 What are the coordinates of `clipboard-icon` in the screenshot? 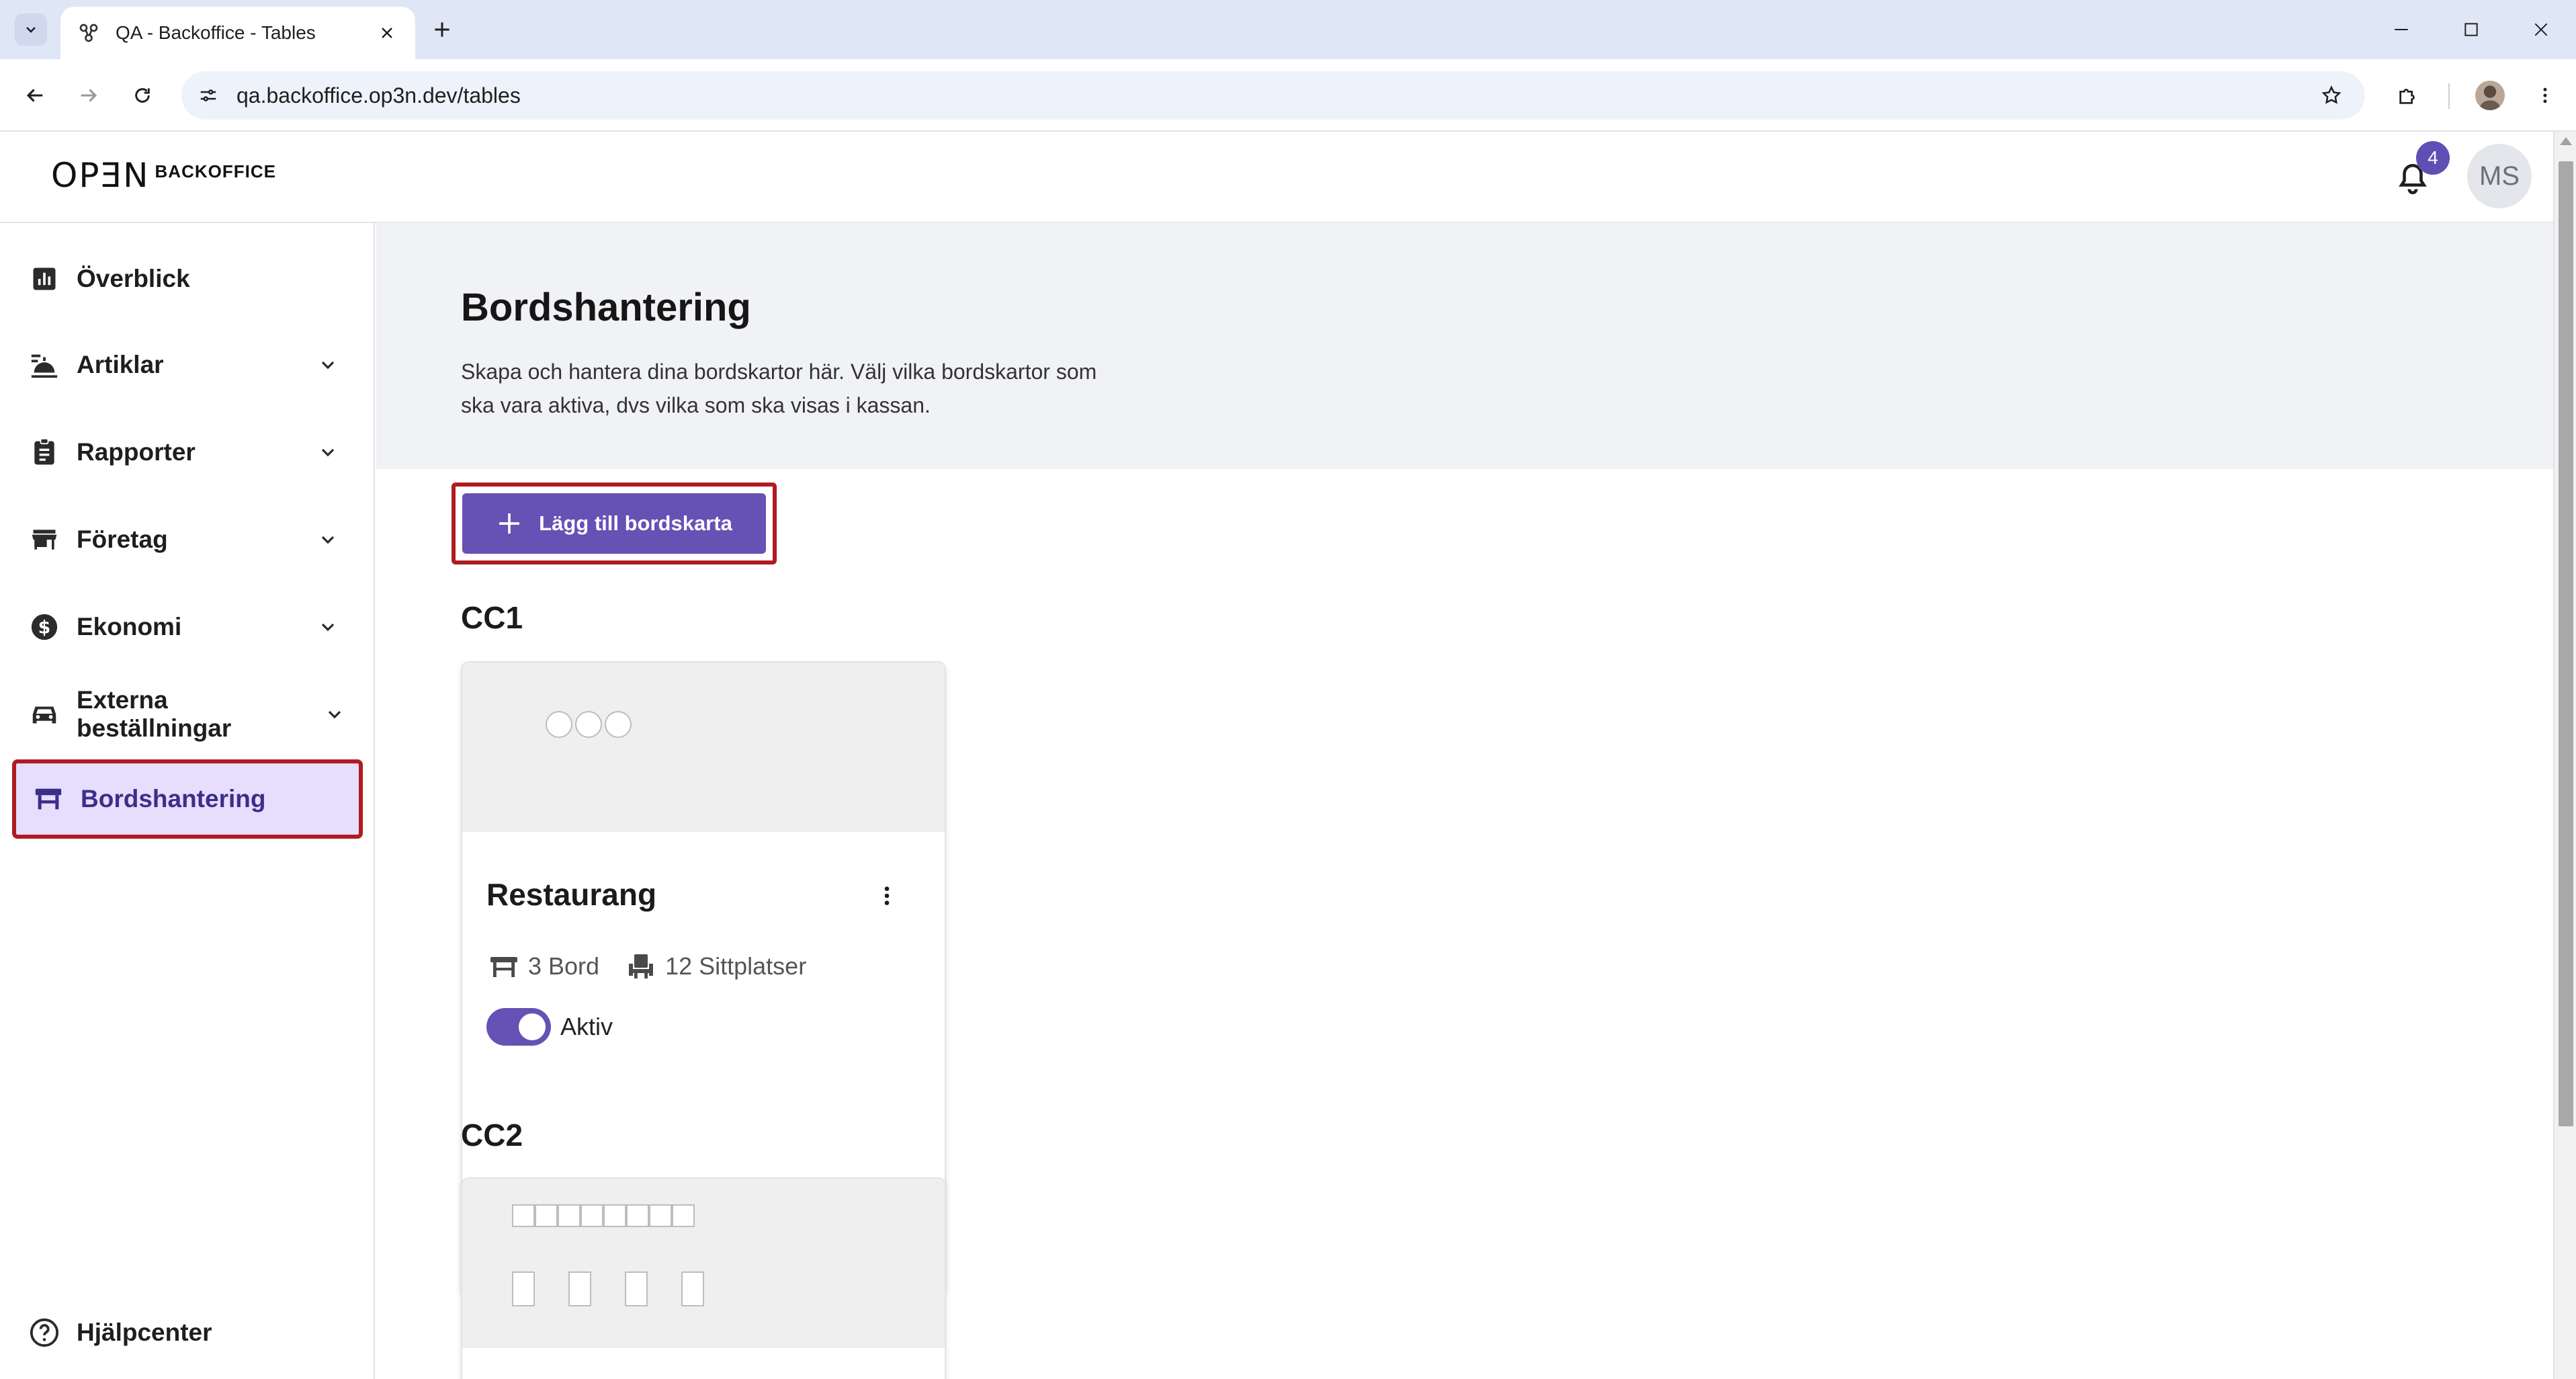 It's located at (44, 453).